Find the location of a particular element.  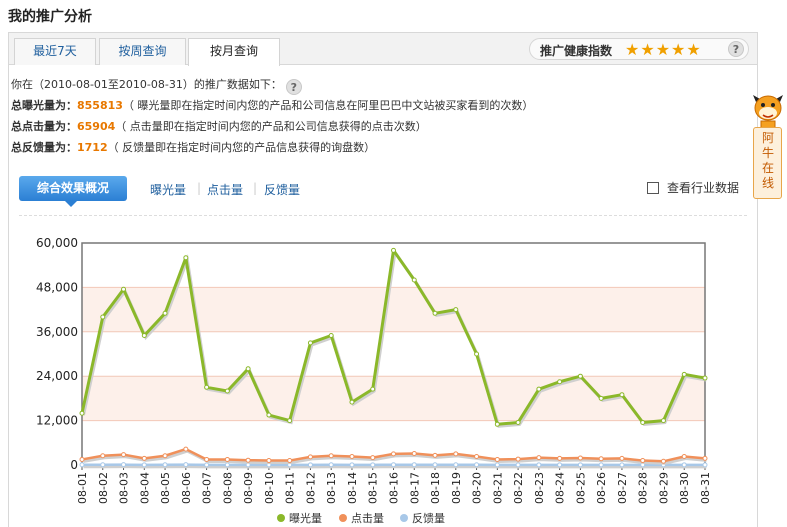

industry-data-toggle: 查看行业数据 is located at coordinates (692, 187).